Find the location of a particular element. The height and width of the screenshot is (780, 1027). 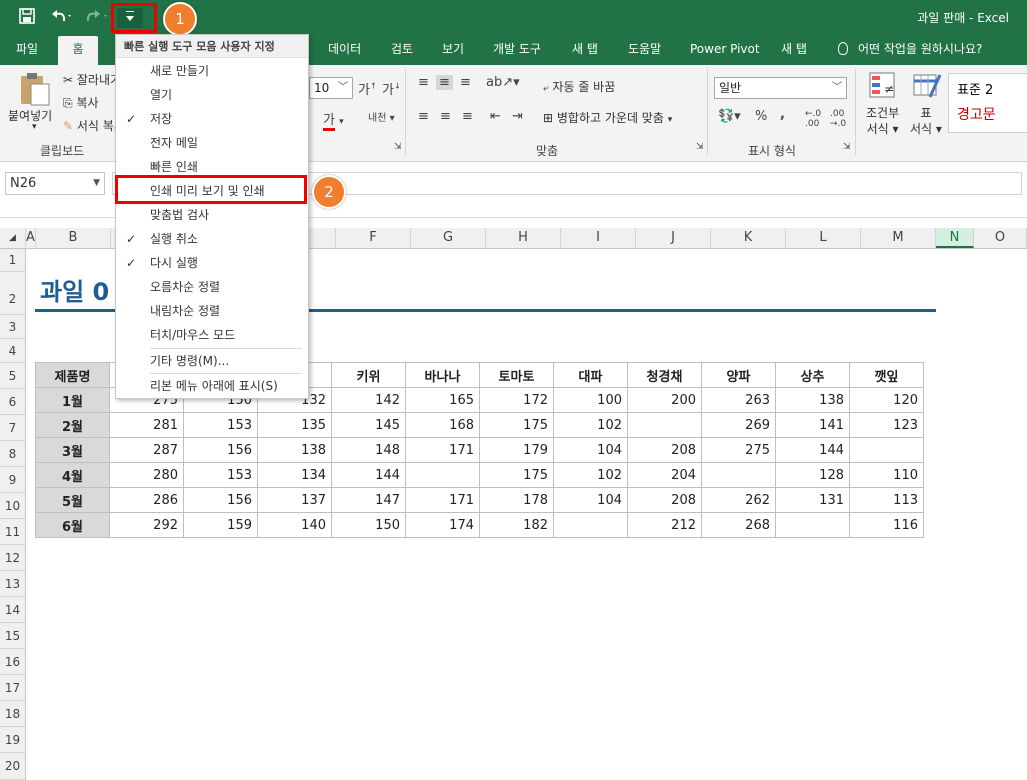

tab-home: 홈 is located at coordinates (78, 50).